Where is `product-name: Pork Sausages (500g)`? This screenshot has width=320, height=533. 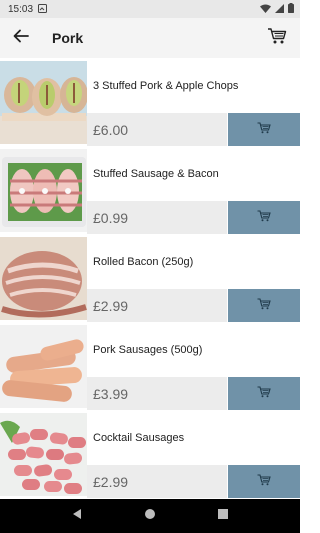
product-name: Pork Sausages (500g) is located at coordinates (148, 350).